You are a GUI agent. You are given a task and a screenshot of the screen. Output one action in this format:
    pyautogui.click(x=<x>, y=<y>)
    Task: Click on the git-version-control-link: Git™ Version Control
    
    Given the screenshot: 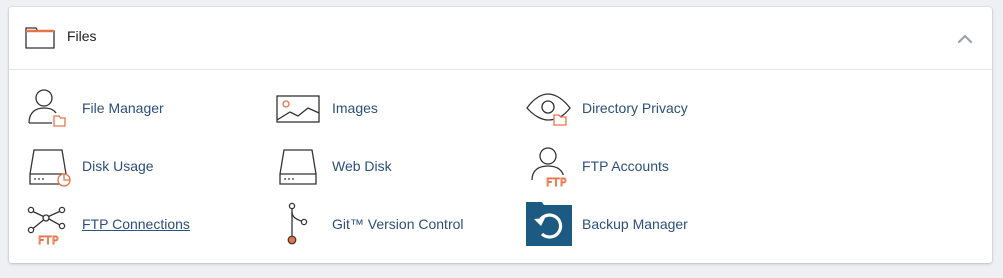 What is the action you would take?
    pyautogui.click(x=391, y=224)
    